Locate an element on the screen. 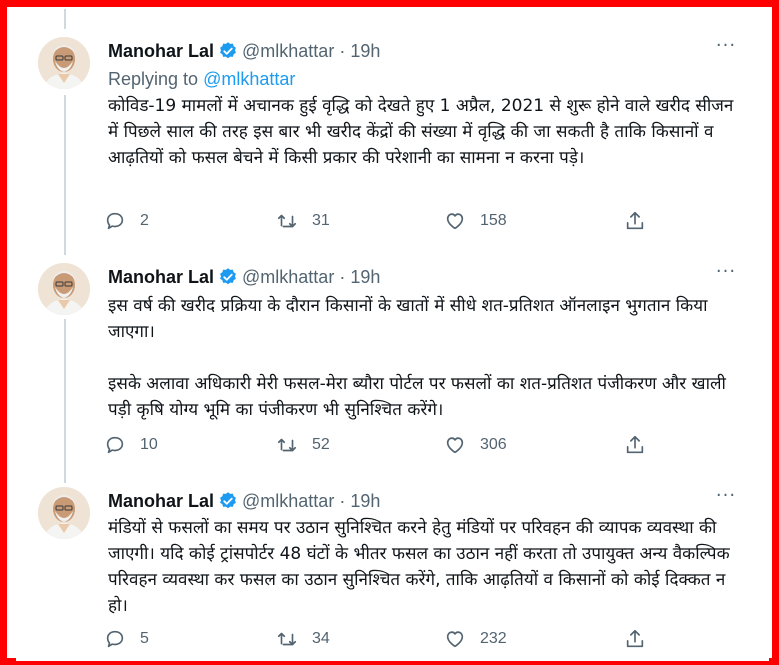 Image resolution: width=779 pixels, height=665 pixels. reply-count: 2 is located at coordinates (144, 220).